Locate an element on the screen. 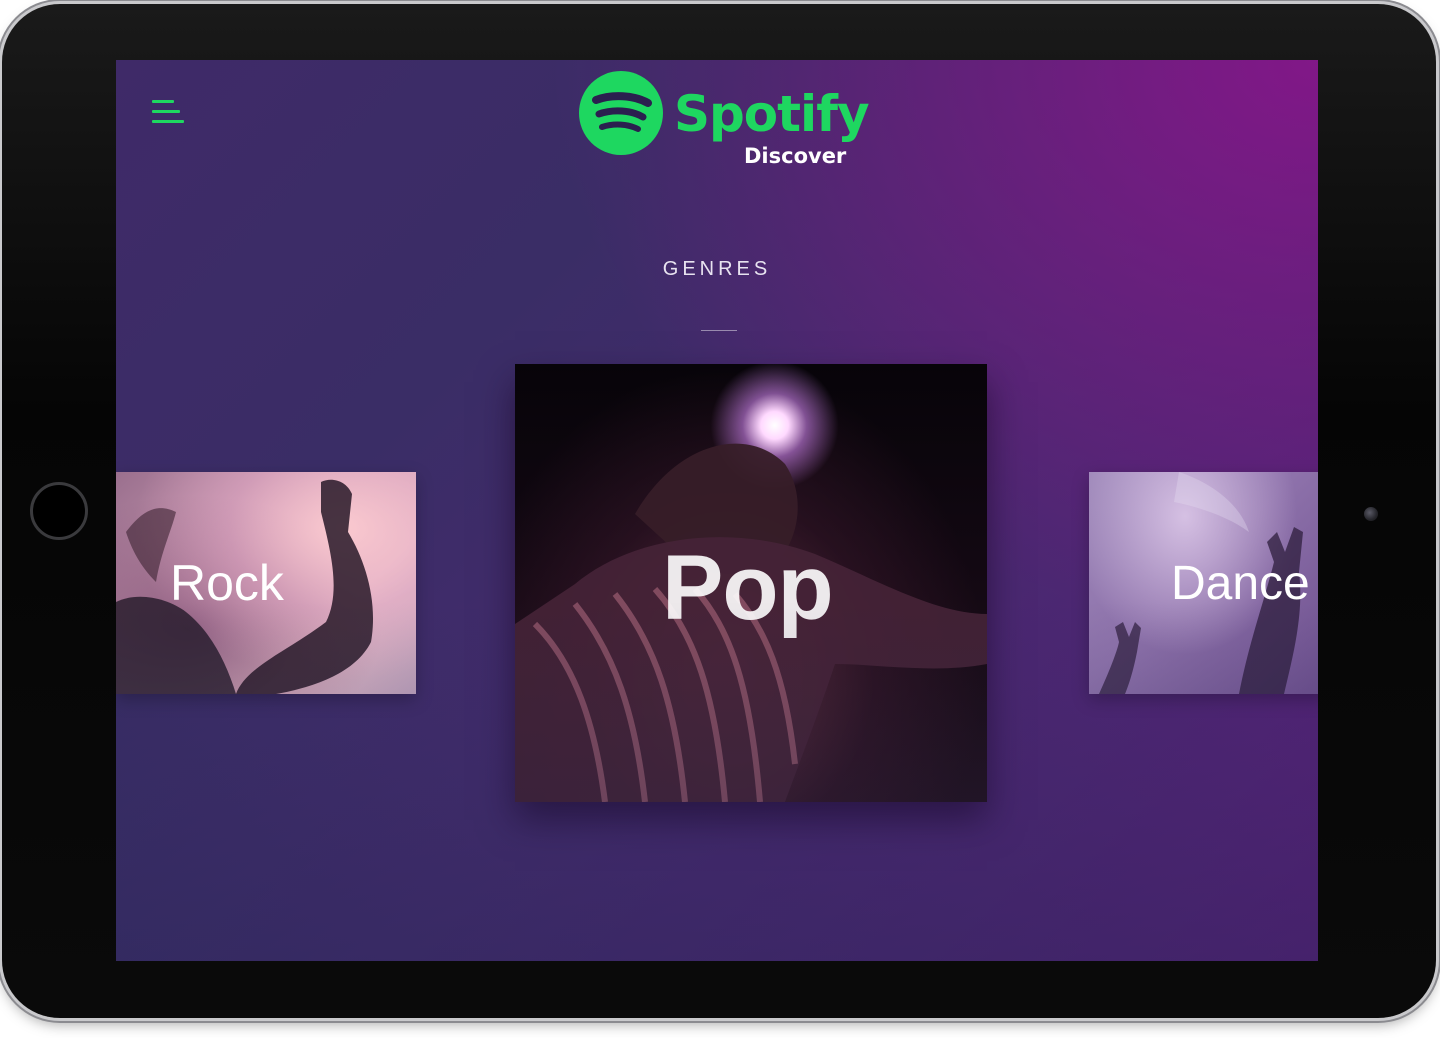  brand-name: Spotify is located at coordinates (772, 114).